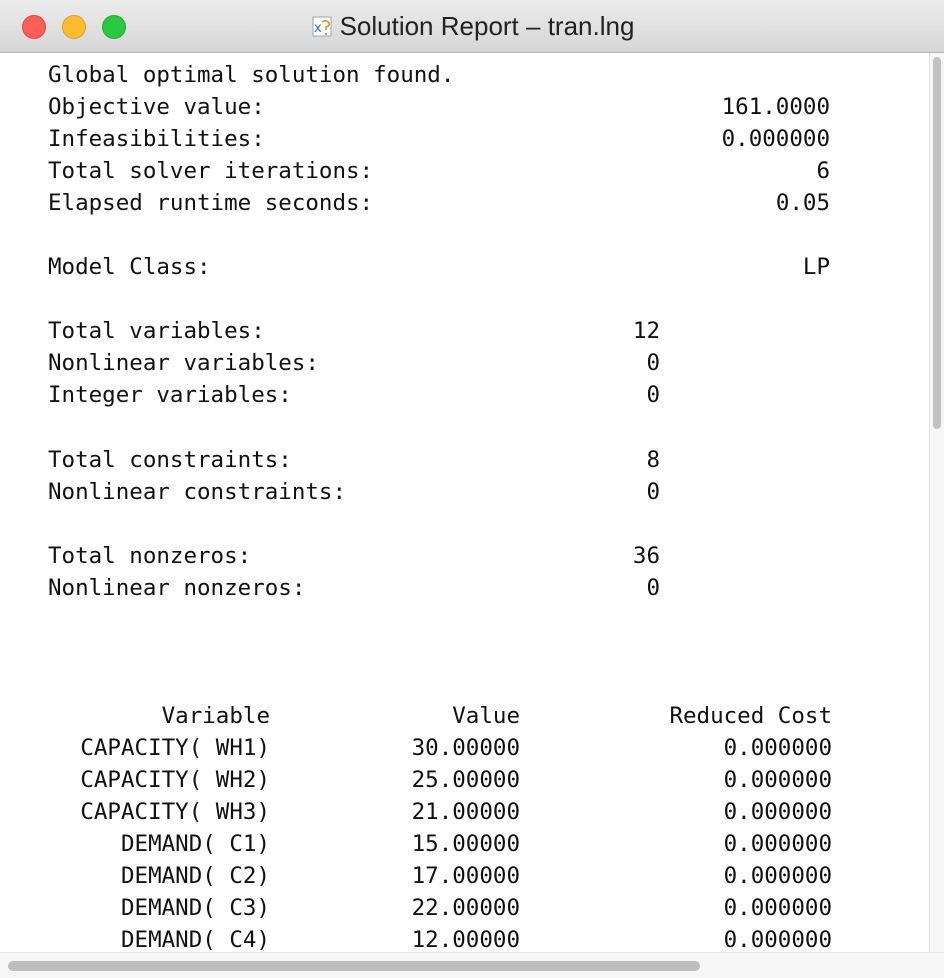 The height and width of the screenshot is (978, 944). What do you see at coordinates (129, 267) in the screenshot?
I see `model-class-label: Model Class:` at bounding box center [129, 267].